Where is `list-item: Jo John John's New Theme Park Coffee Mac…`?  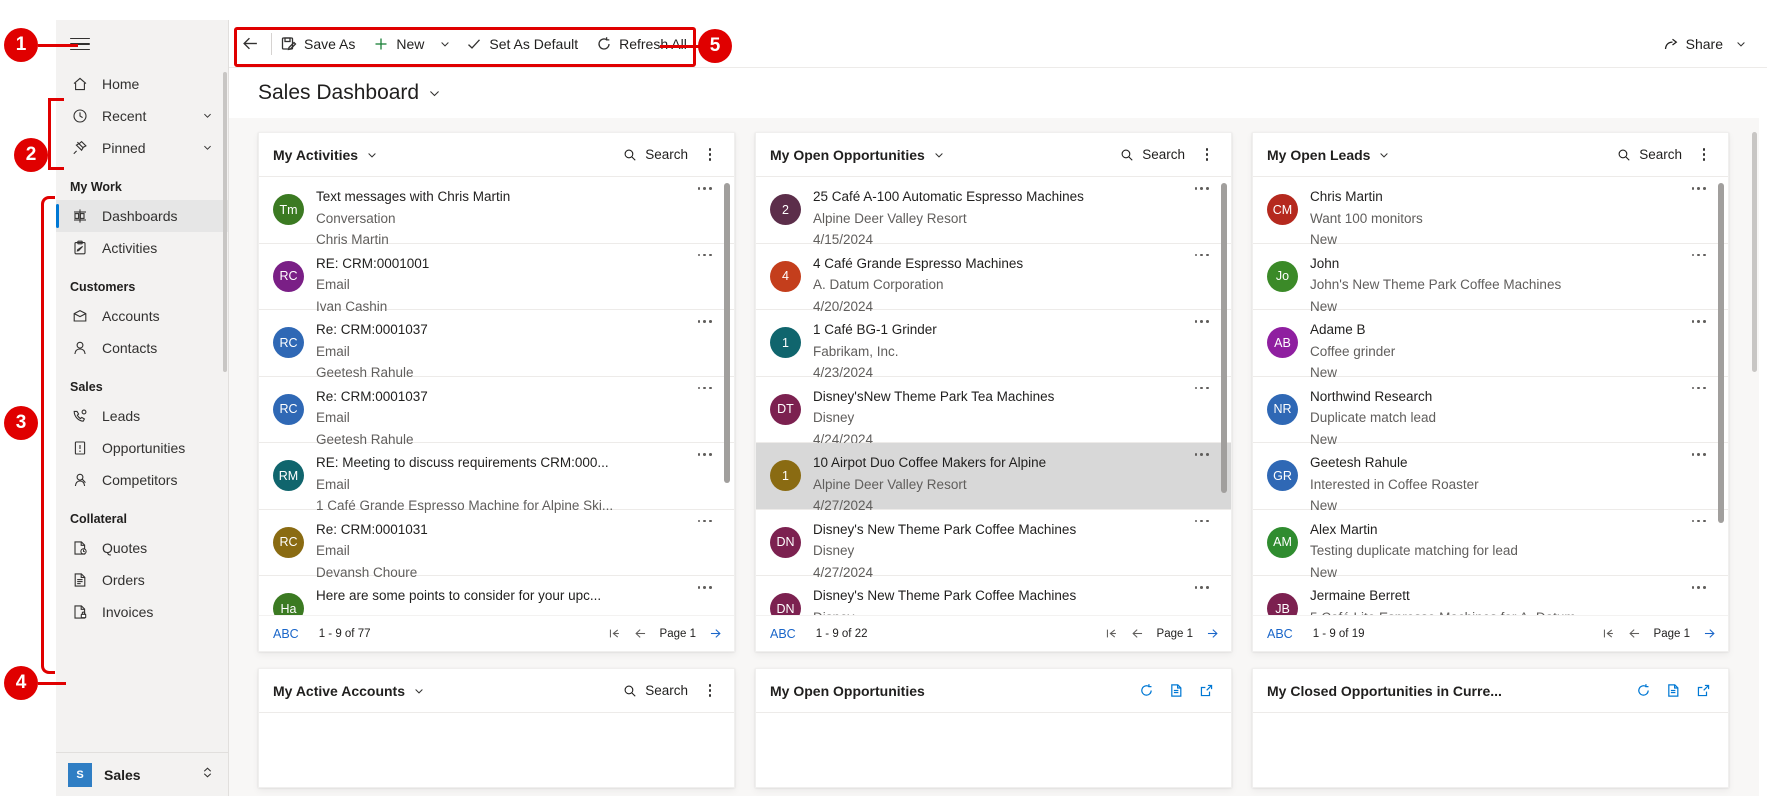
list-item: Jo John John's New Theme Park Coffee Mac… is located at coordinates (1490, 279).